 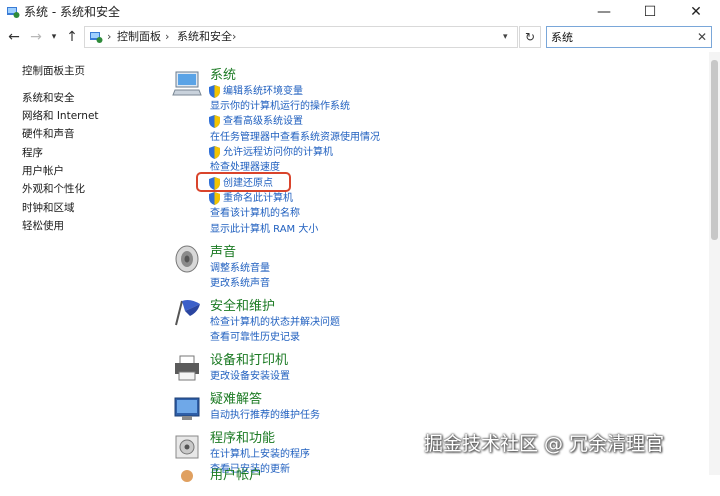 I want to click on minimize-button: —, so click(x=604, y=12).